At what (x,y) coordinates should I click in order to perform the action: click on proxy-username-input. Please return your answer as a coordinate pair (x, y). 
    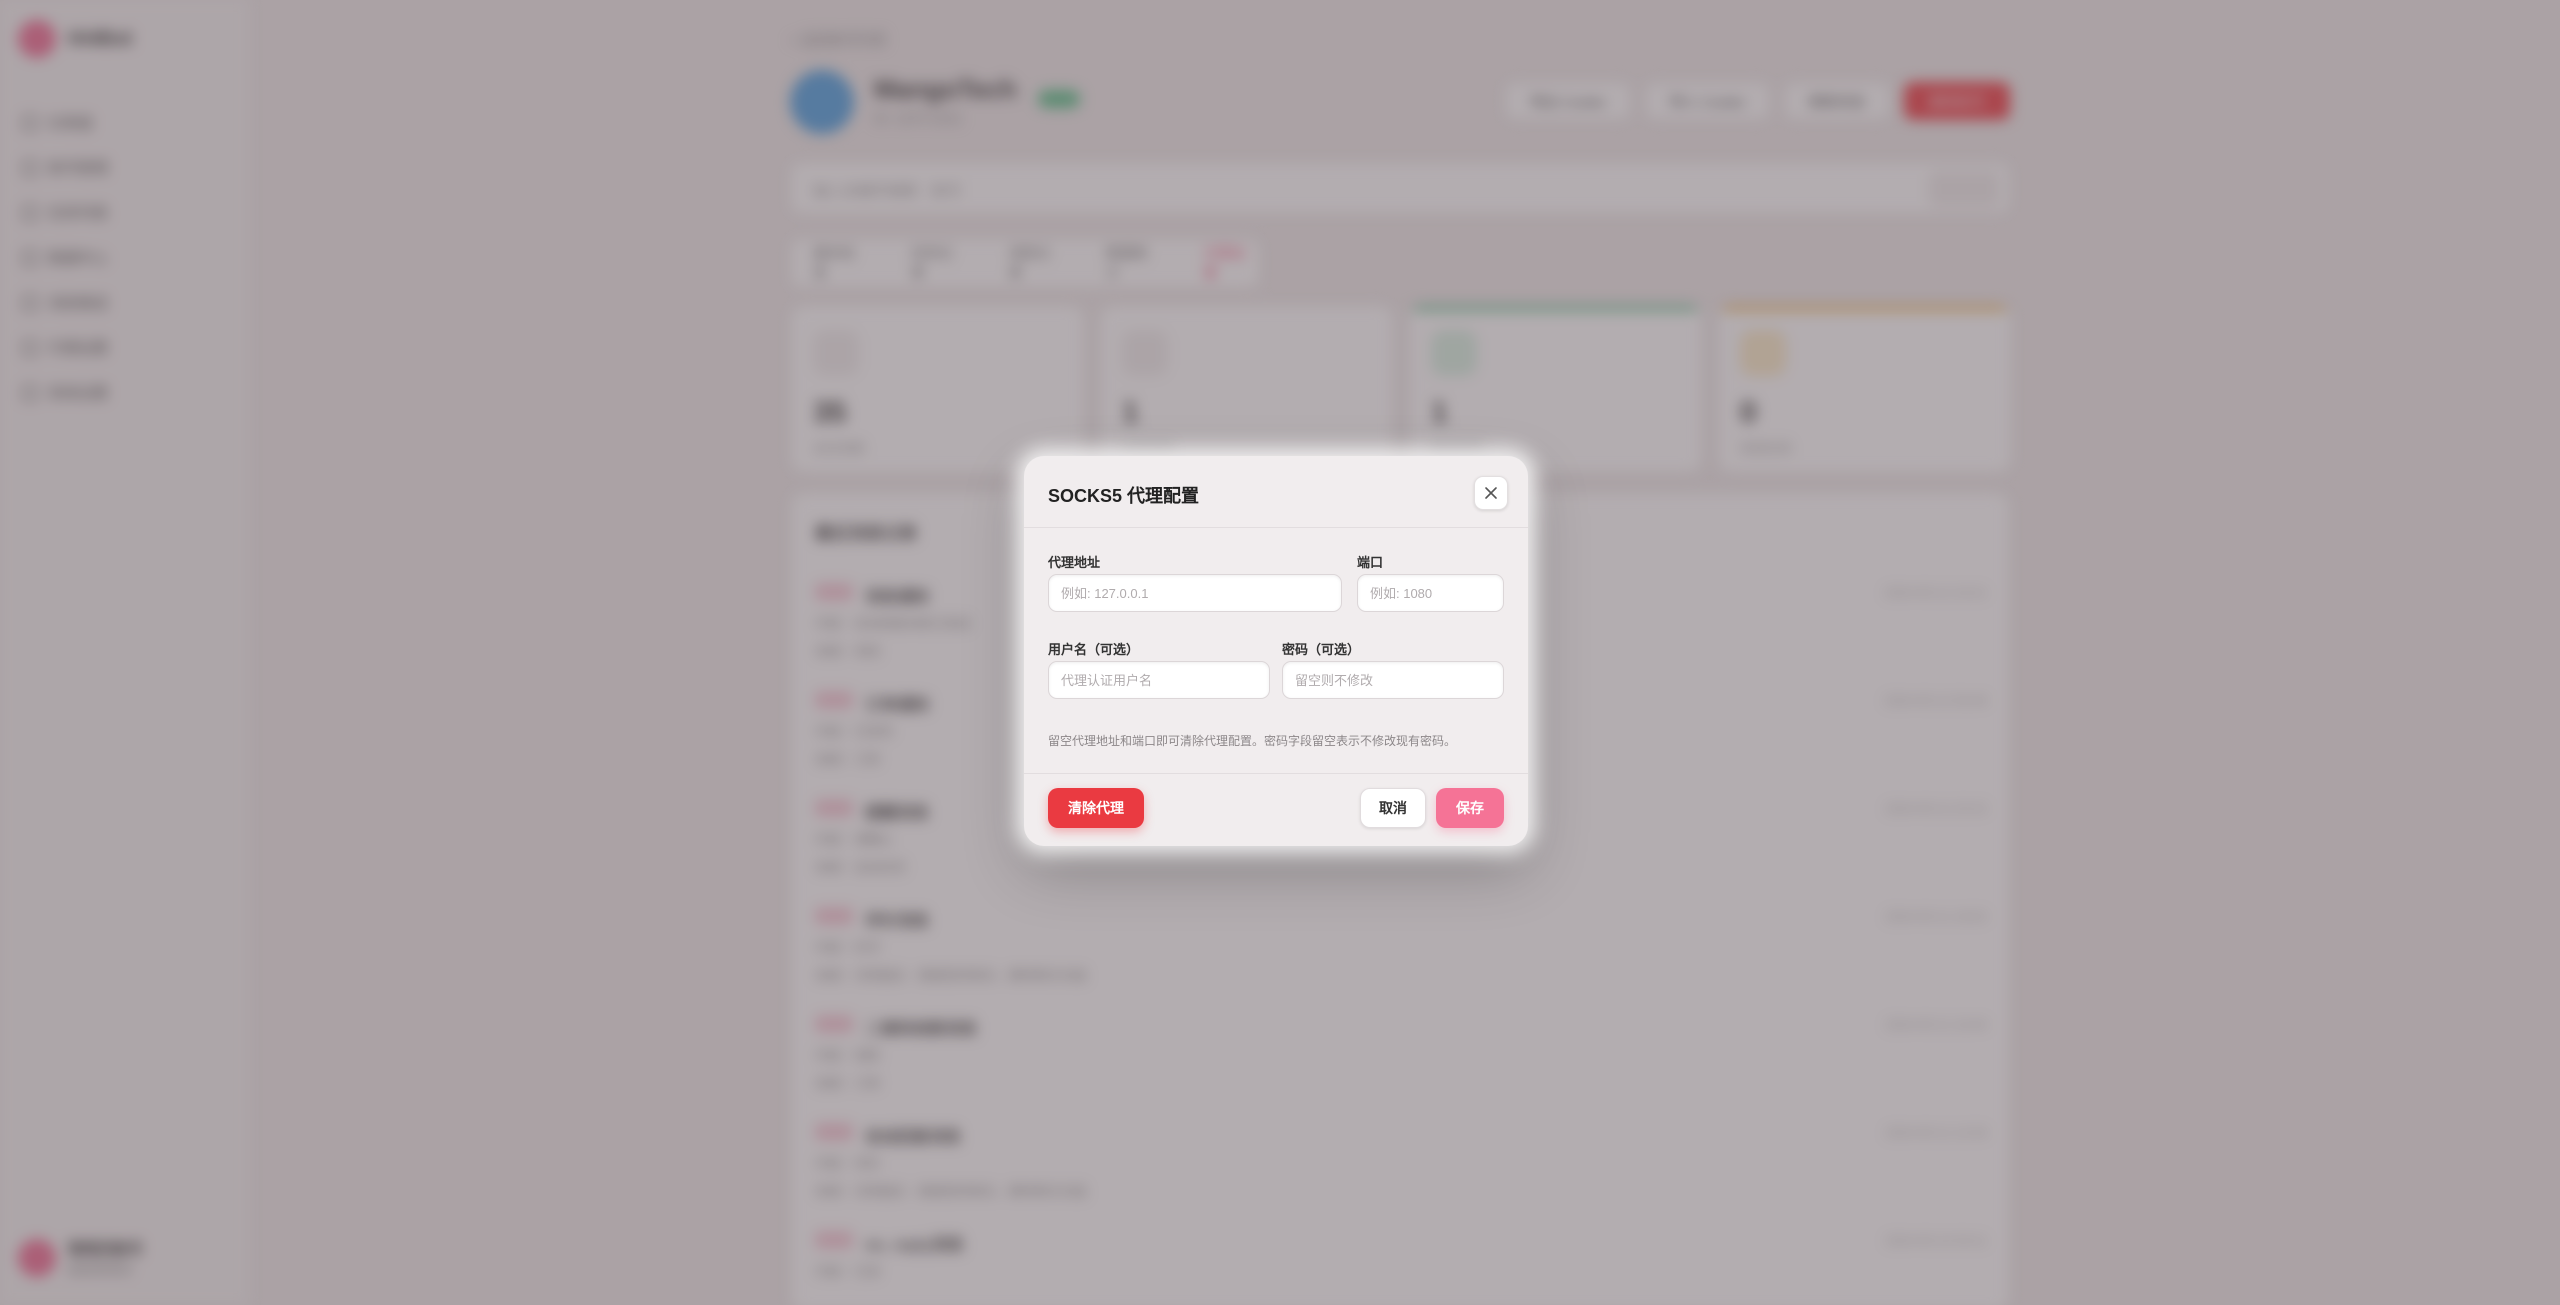
    Looking at the image, I should click on (1159, 680).